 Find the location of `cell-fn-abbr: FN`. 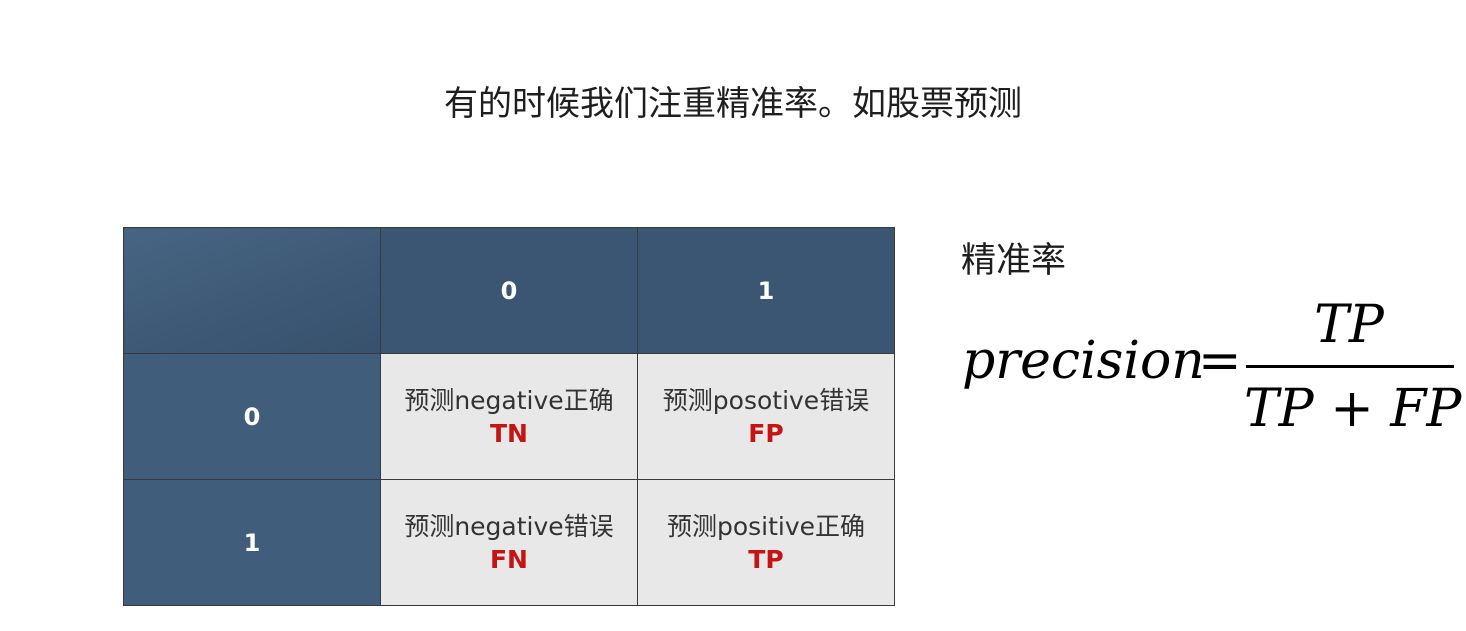

cell-fn-abbr: FN is located at coordinates (508, 559).